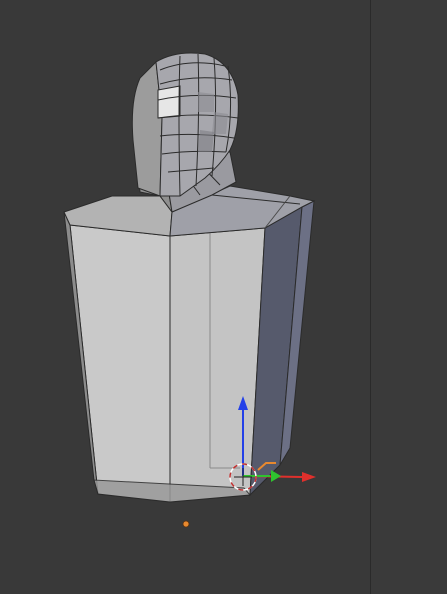 This screenshot has height=594, width=447. What do you see at coordinates (309, 477) in the screenshot?
I see `axis-x-arrow-icon` at bounding box center [309, 477].